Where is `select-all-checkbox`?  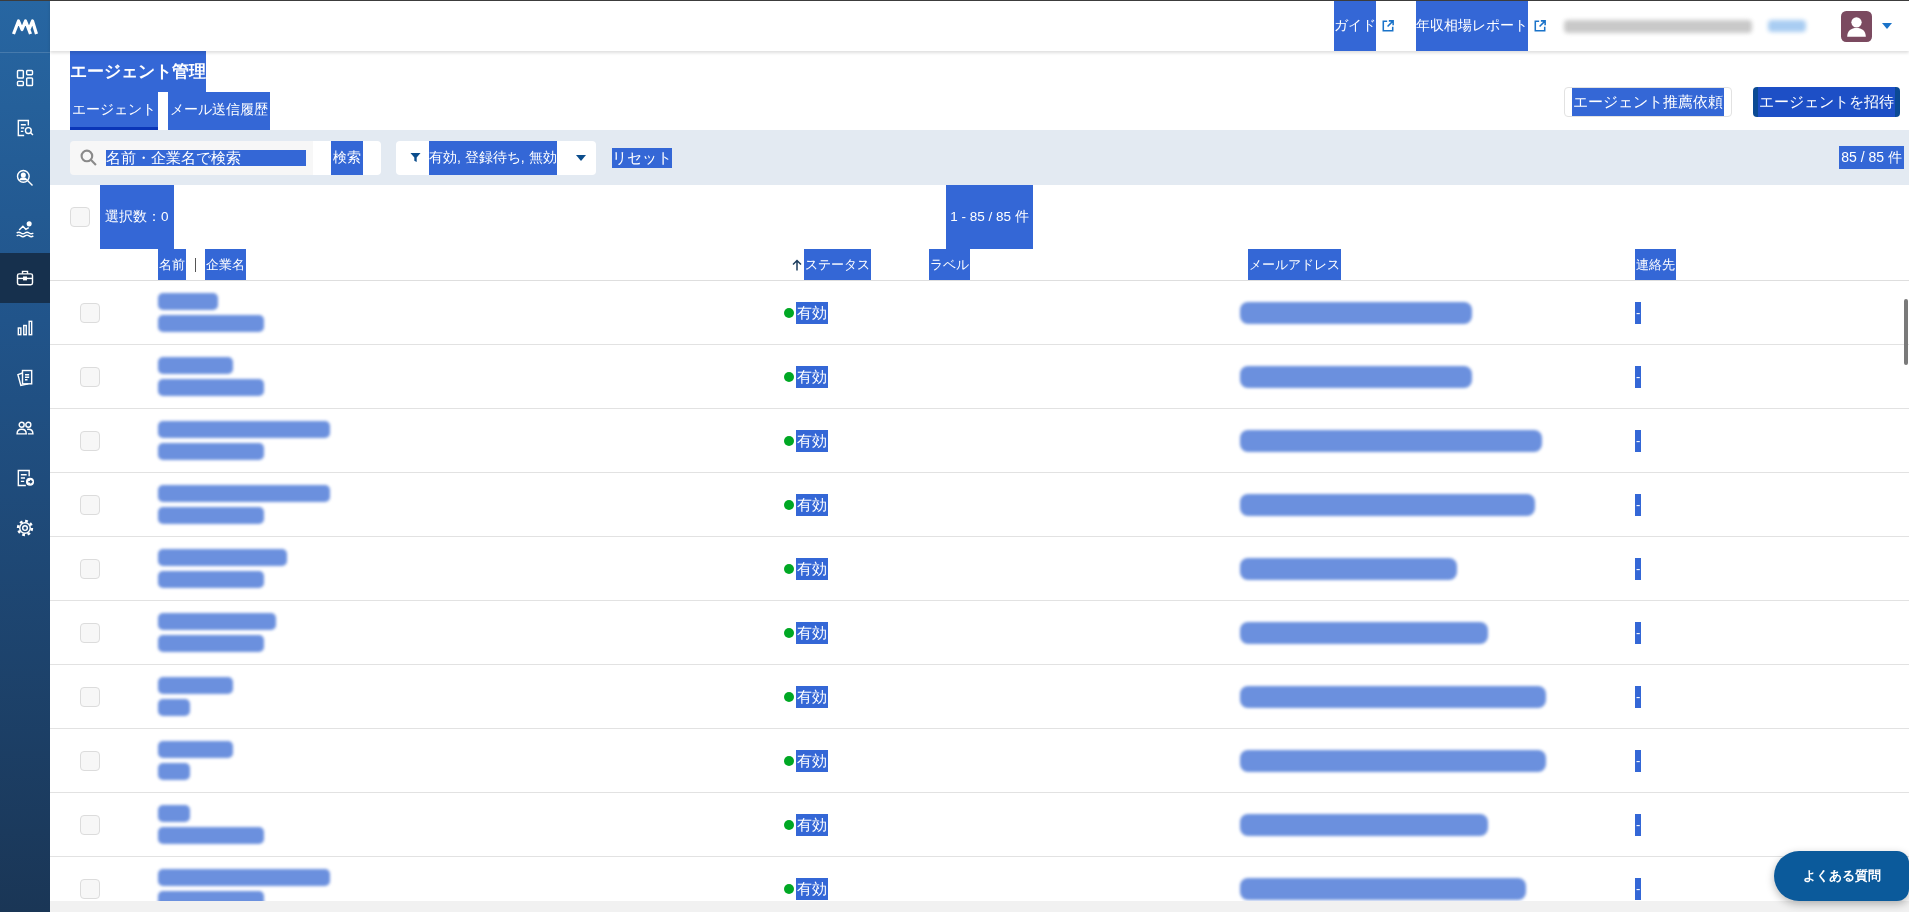
select-all-checkbox is located at coordinates (80, 217).